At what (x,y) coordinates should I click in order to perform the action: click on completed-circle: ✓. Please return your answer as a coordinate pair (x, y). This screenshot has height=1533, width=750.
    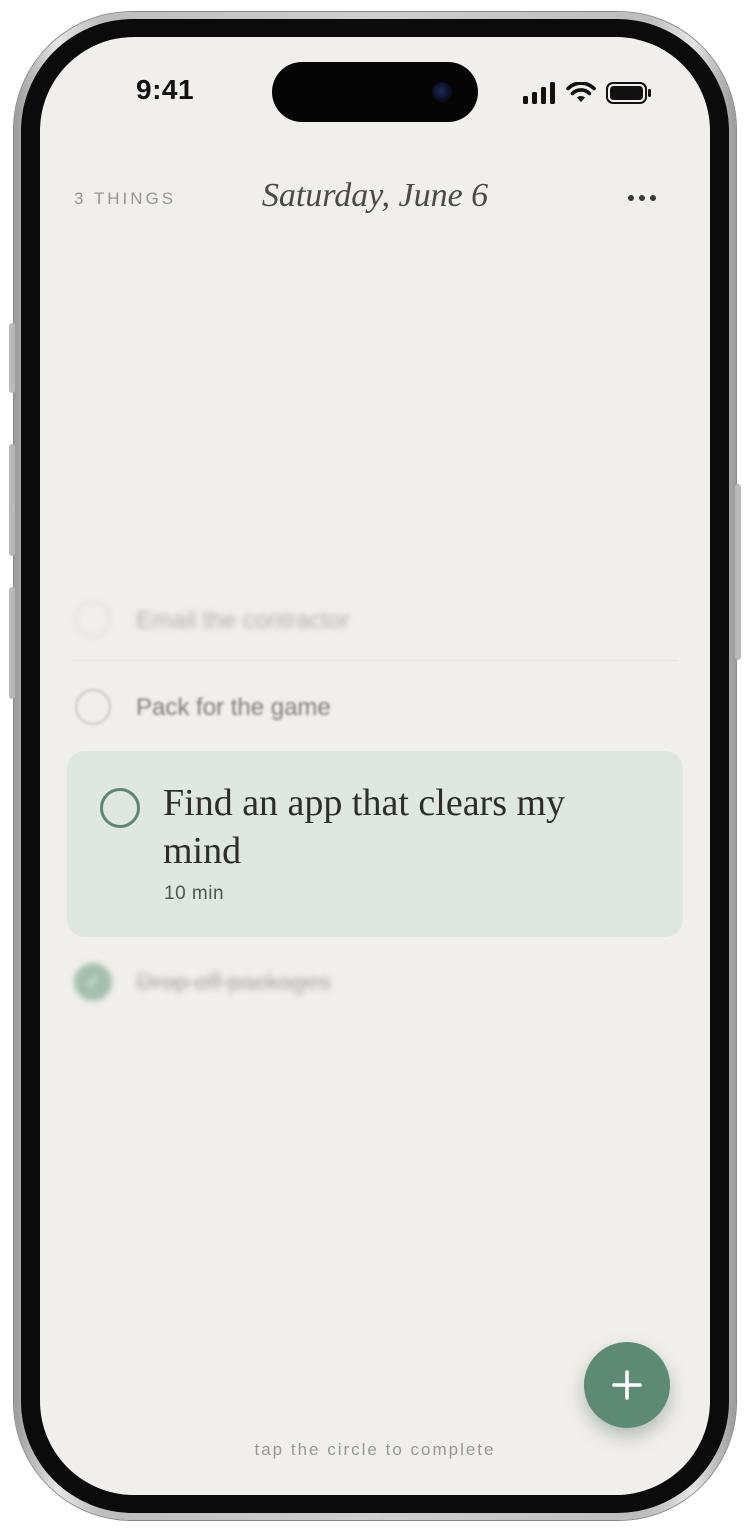
    Looking at the image, I should click on (93, 982).